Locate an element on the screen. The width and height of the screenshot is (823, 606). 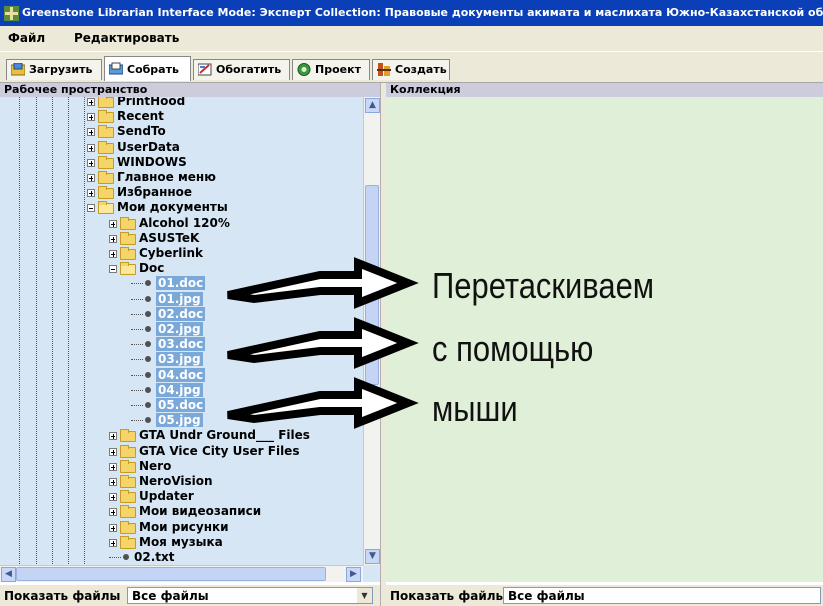
tree-folder-row: Мои документы is located at coordinates (181, 207).